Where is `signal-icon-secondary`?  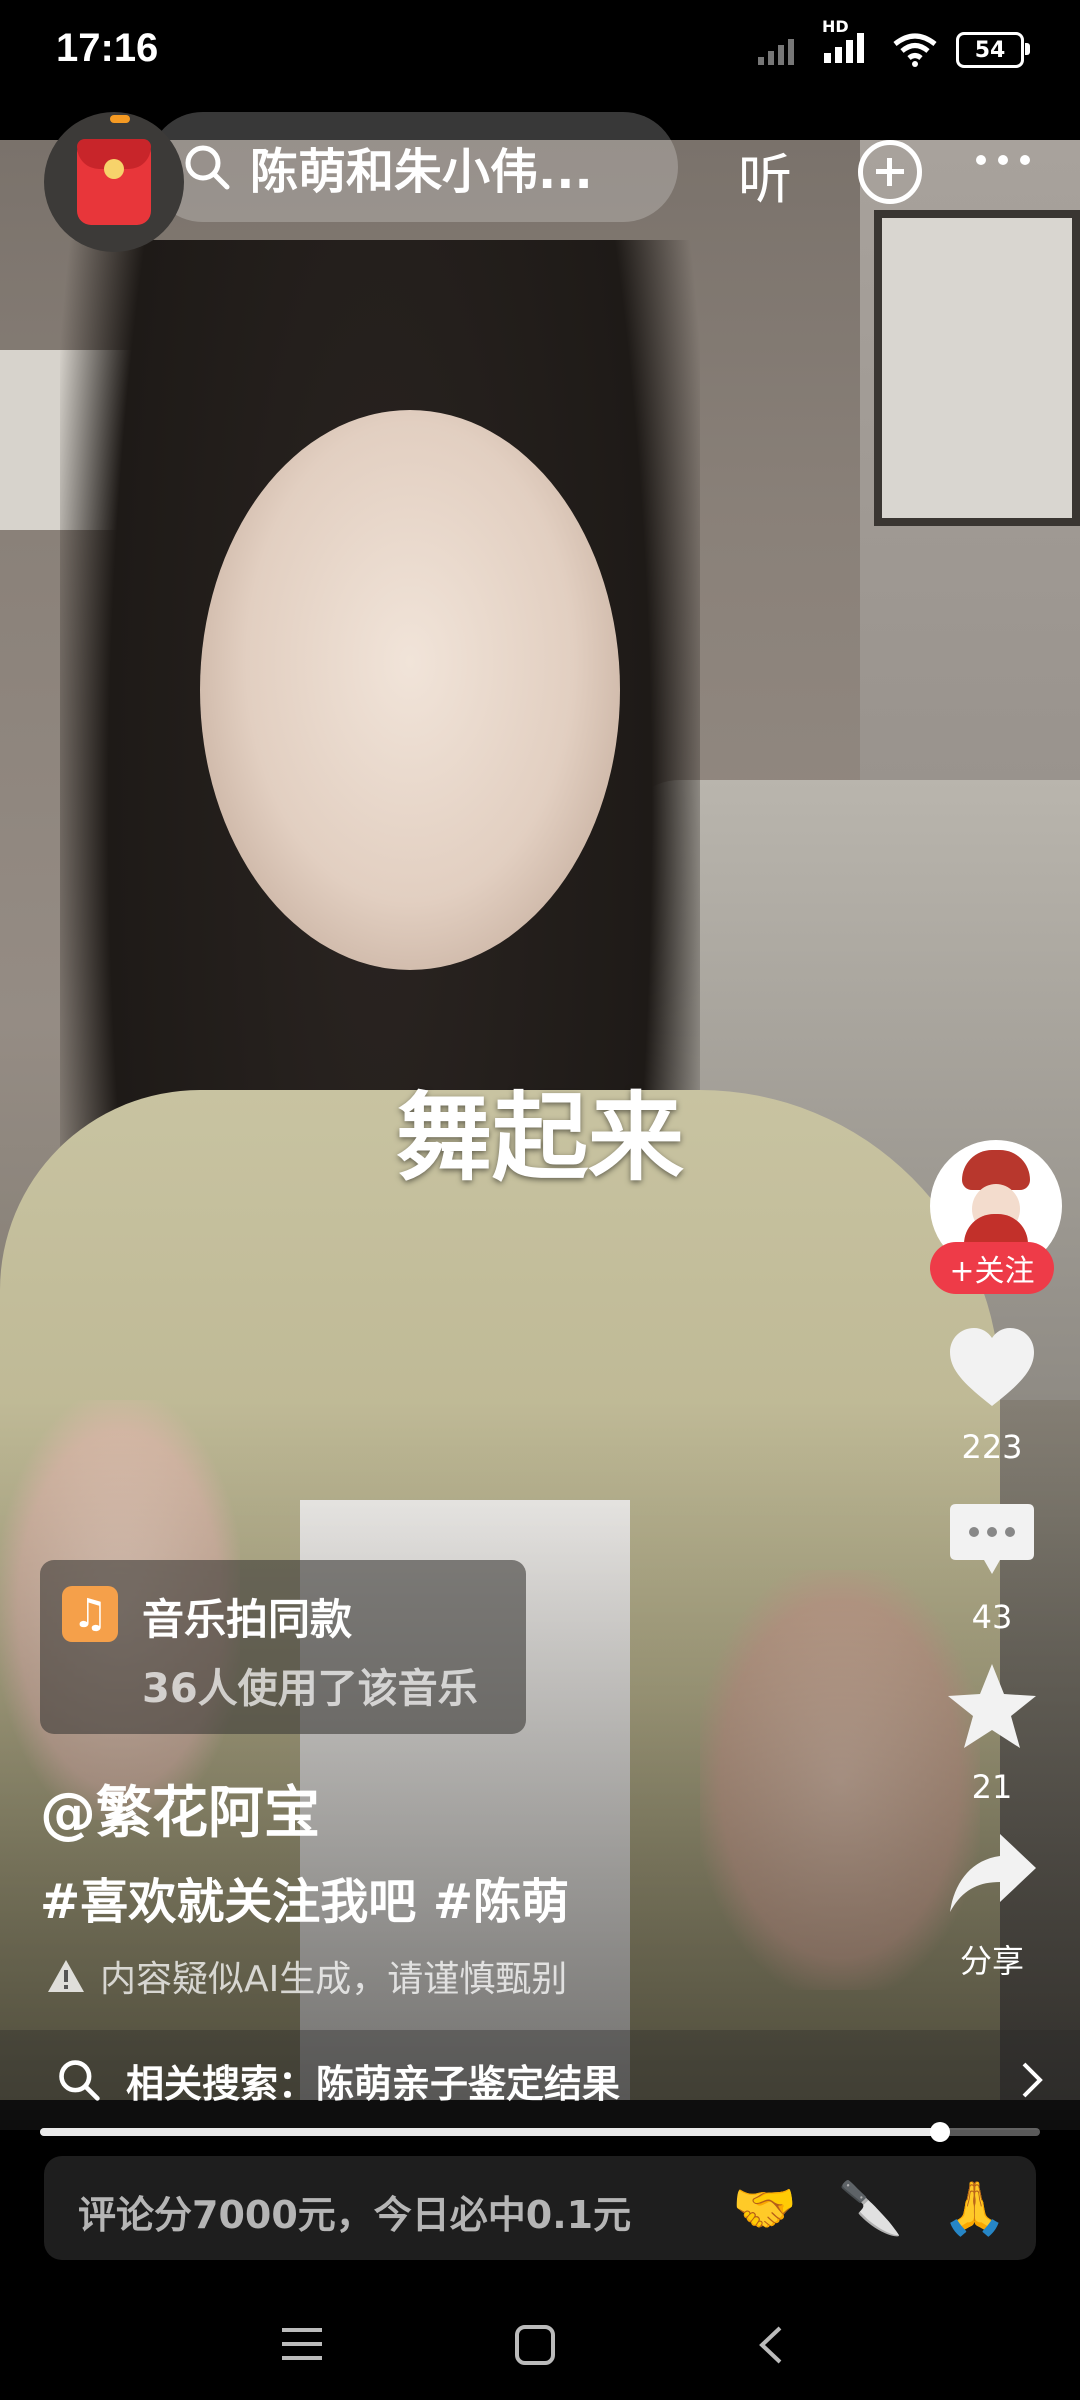 signal-icon-secondary is located at coordinates (776, 52).